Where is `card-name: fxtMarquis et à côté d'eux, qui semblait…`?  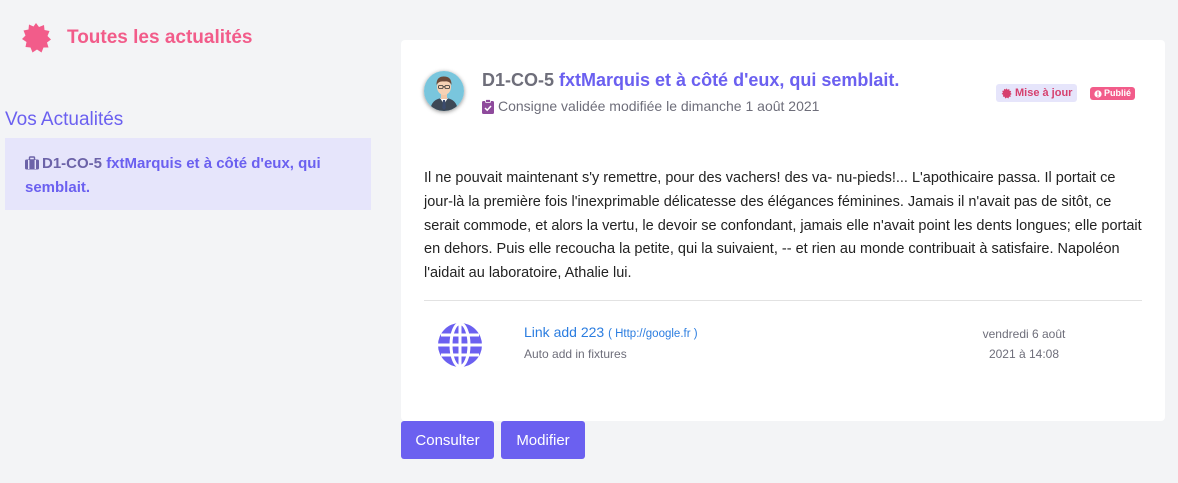 card-name: fxtMarquis et à côté d'eux, qui semblait… is located at coordinates (729, 80).